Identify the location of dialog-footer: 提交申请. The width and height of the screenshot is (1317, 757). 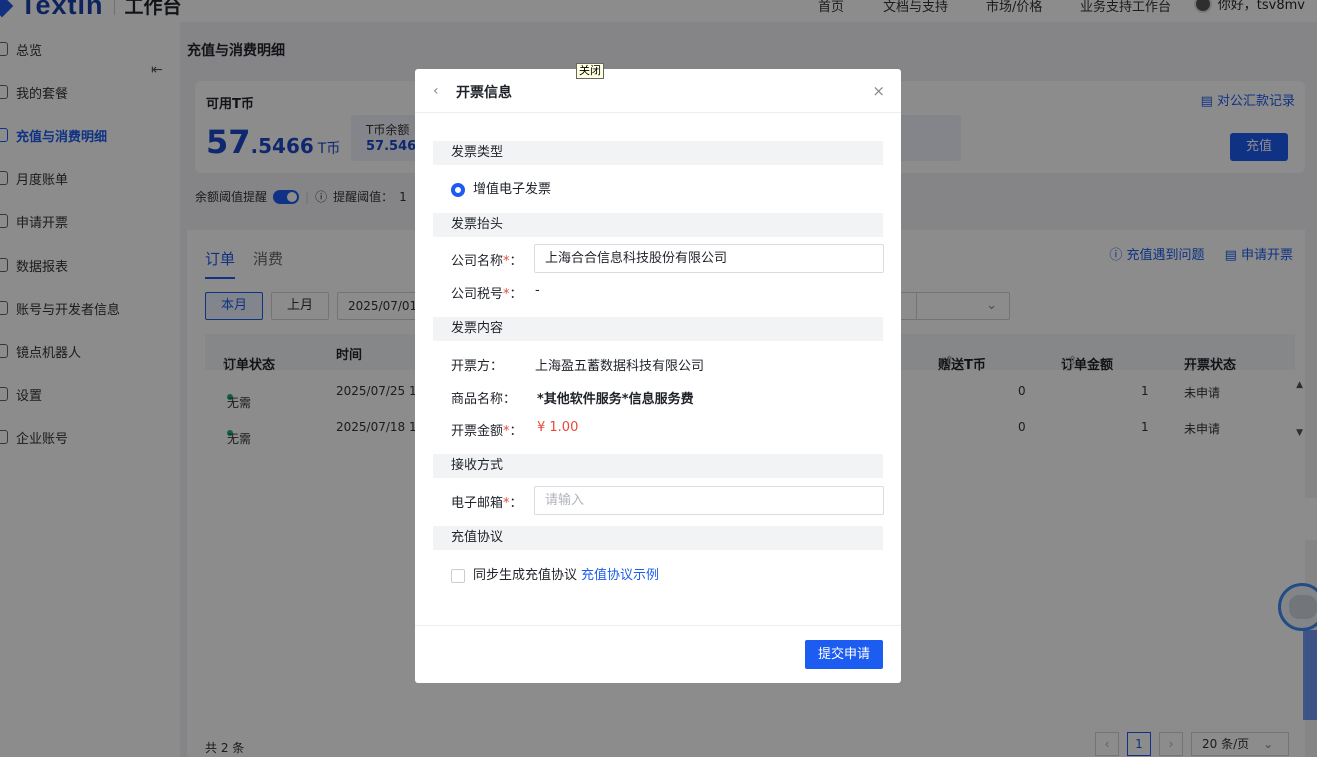
(658, 654).